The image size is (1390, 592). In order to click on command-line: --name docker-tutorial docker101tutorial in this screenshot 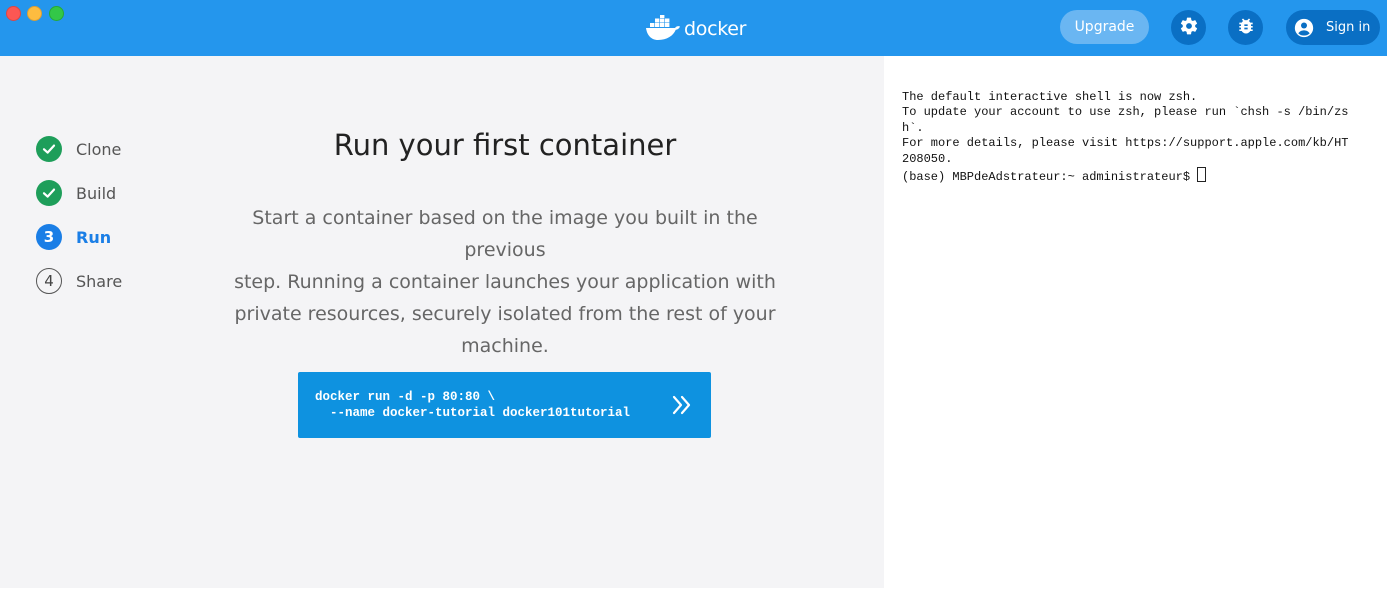, I will do `click(473, 413)`.